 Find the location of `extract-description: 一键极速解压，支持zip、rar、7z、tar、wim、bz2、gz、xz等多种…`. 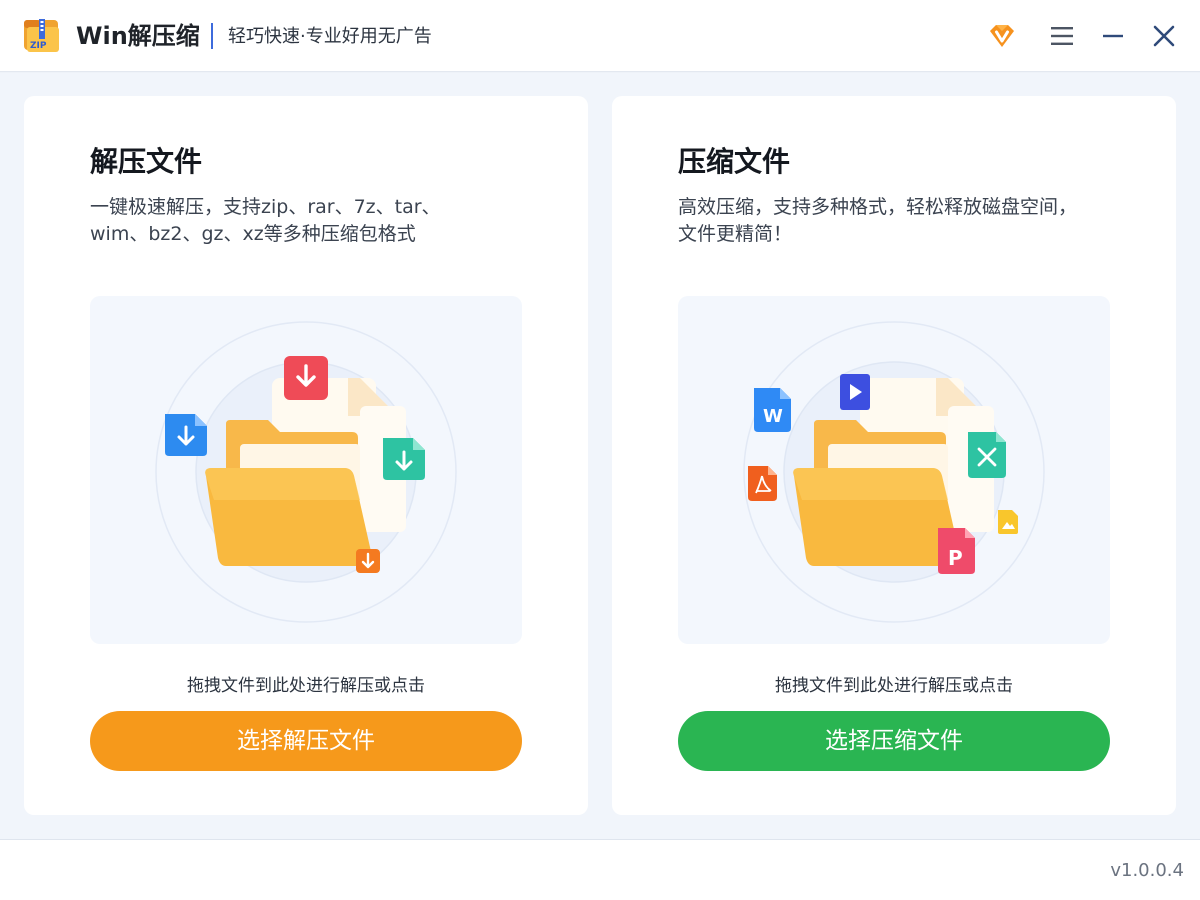

extract-description: 一键极速解压，支持zip、rar、7z、tar、wim、bz2、gz、xz等多种… is located at coordinates (265, 220).